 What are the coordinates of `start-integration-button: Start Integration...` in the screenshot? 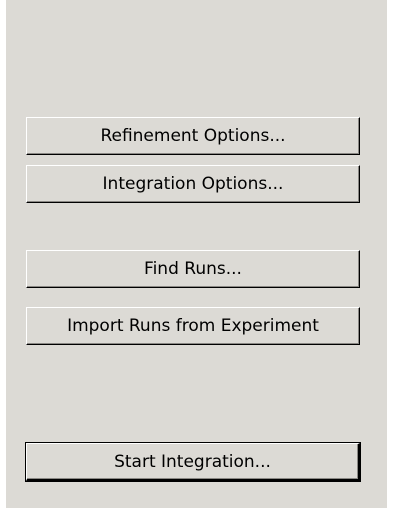 It's located at (193, 462).